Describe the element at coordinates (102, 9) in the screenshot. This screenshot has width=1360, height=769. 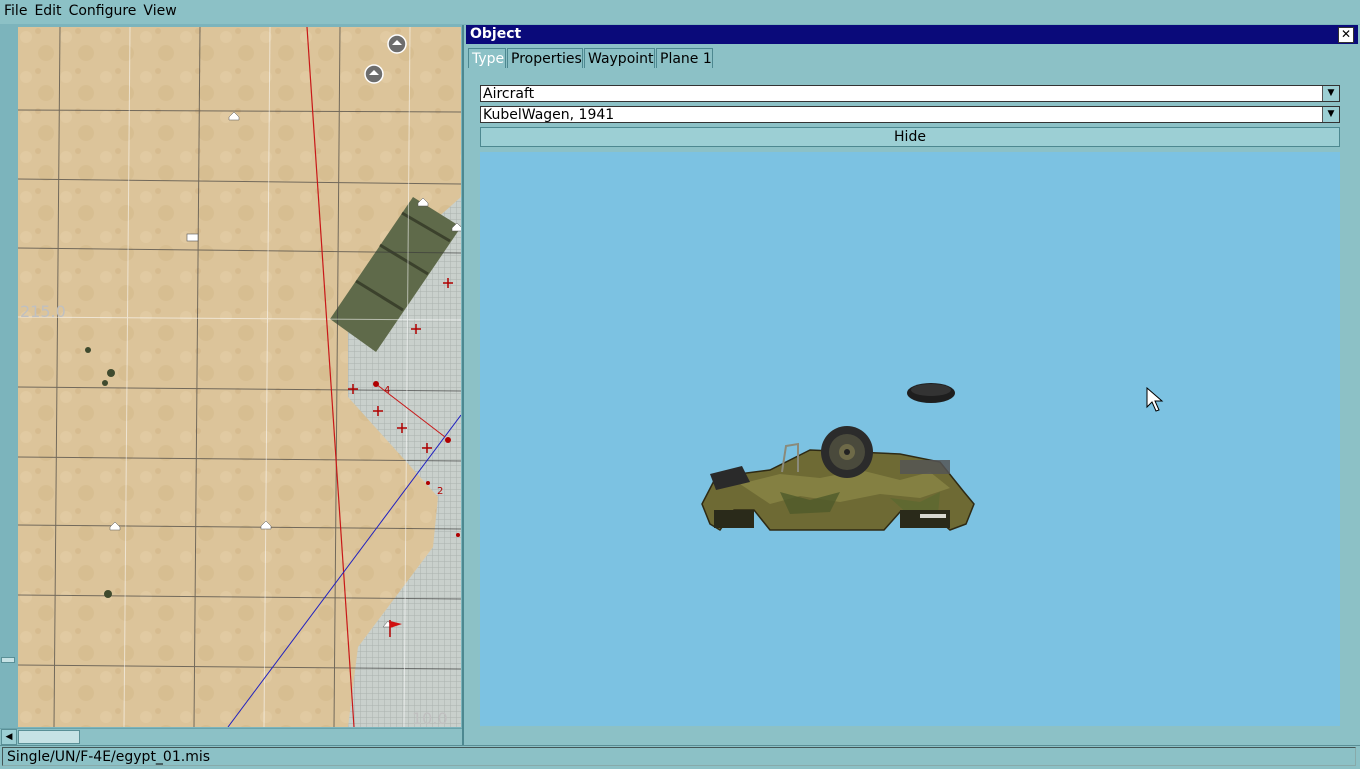
I see `menu-configure: Configure` at that location.